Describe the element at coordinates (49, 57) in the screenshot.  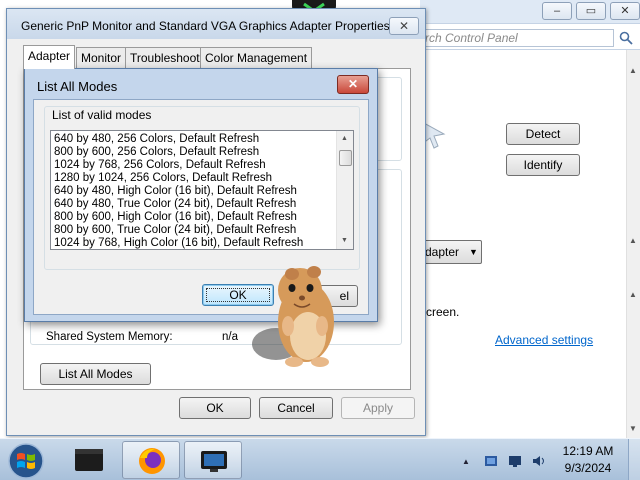
I see `tab-adapter: Adapter` at that location.